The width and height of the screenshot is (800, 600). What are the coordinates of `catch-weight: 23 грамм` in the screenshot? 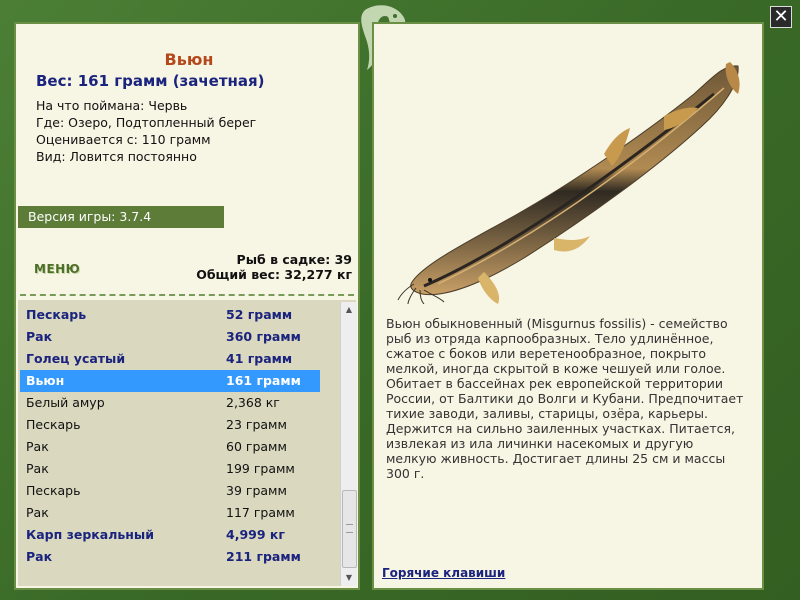 It's located at (256, 424).